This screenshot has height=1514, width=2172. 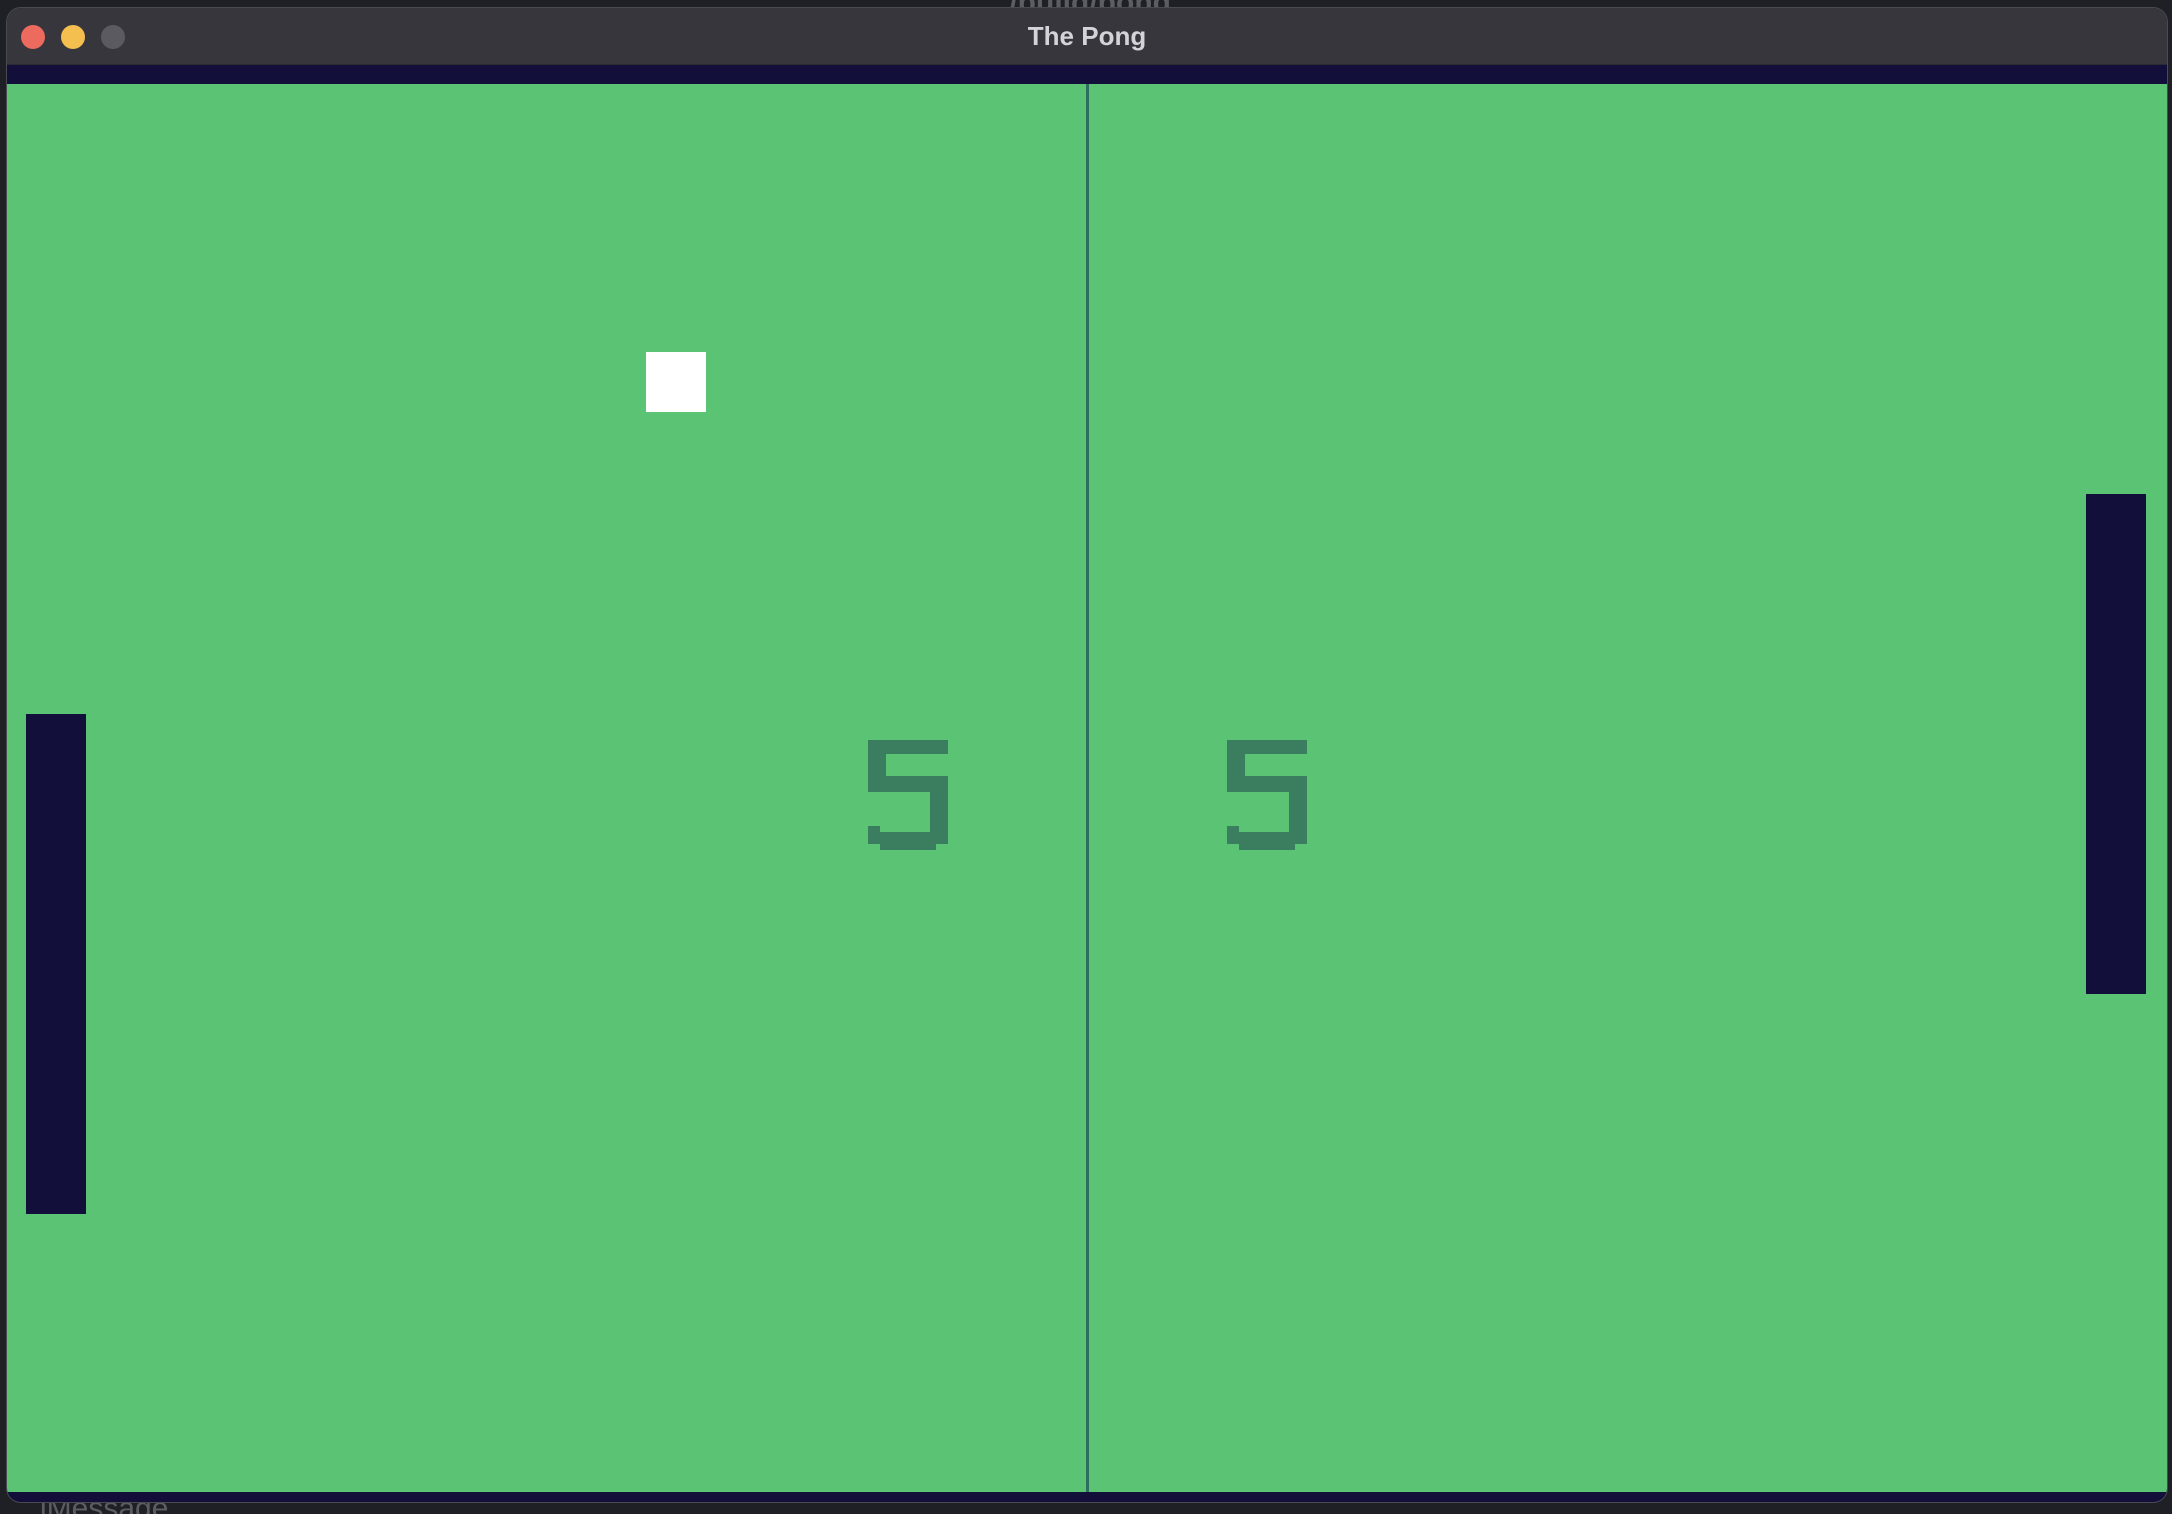 I want to click on top-border-bar, so click(x=1087, y=74).